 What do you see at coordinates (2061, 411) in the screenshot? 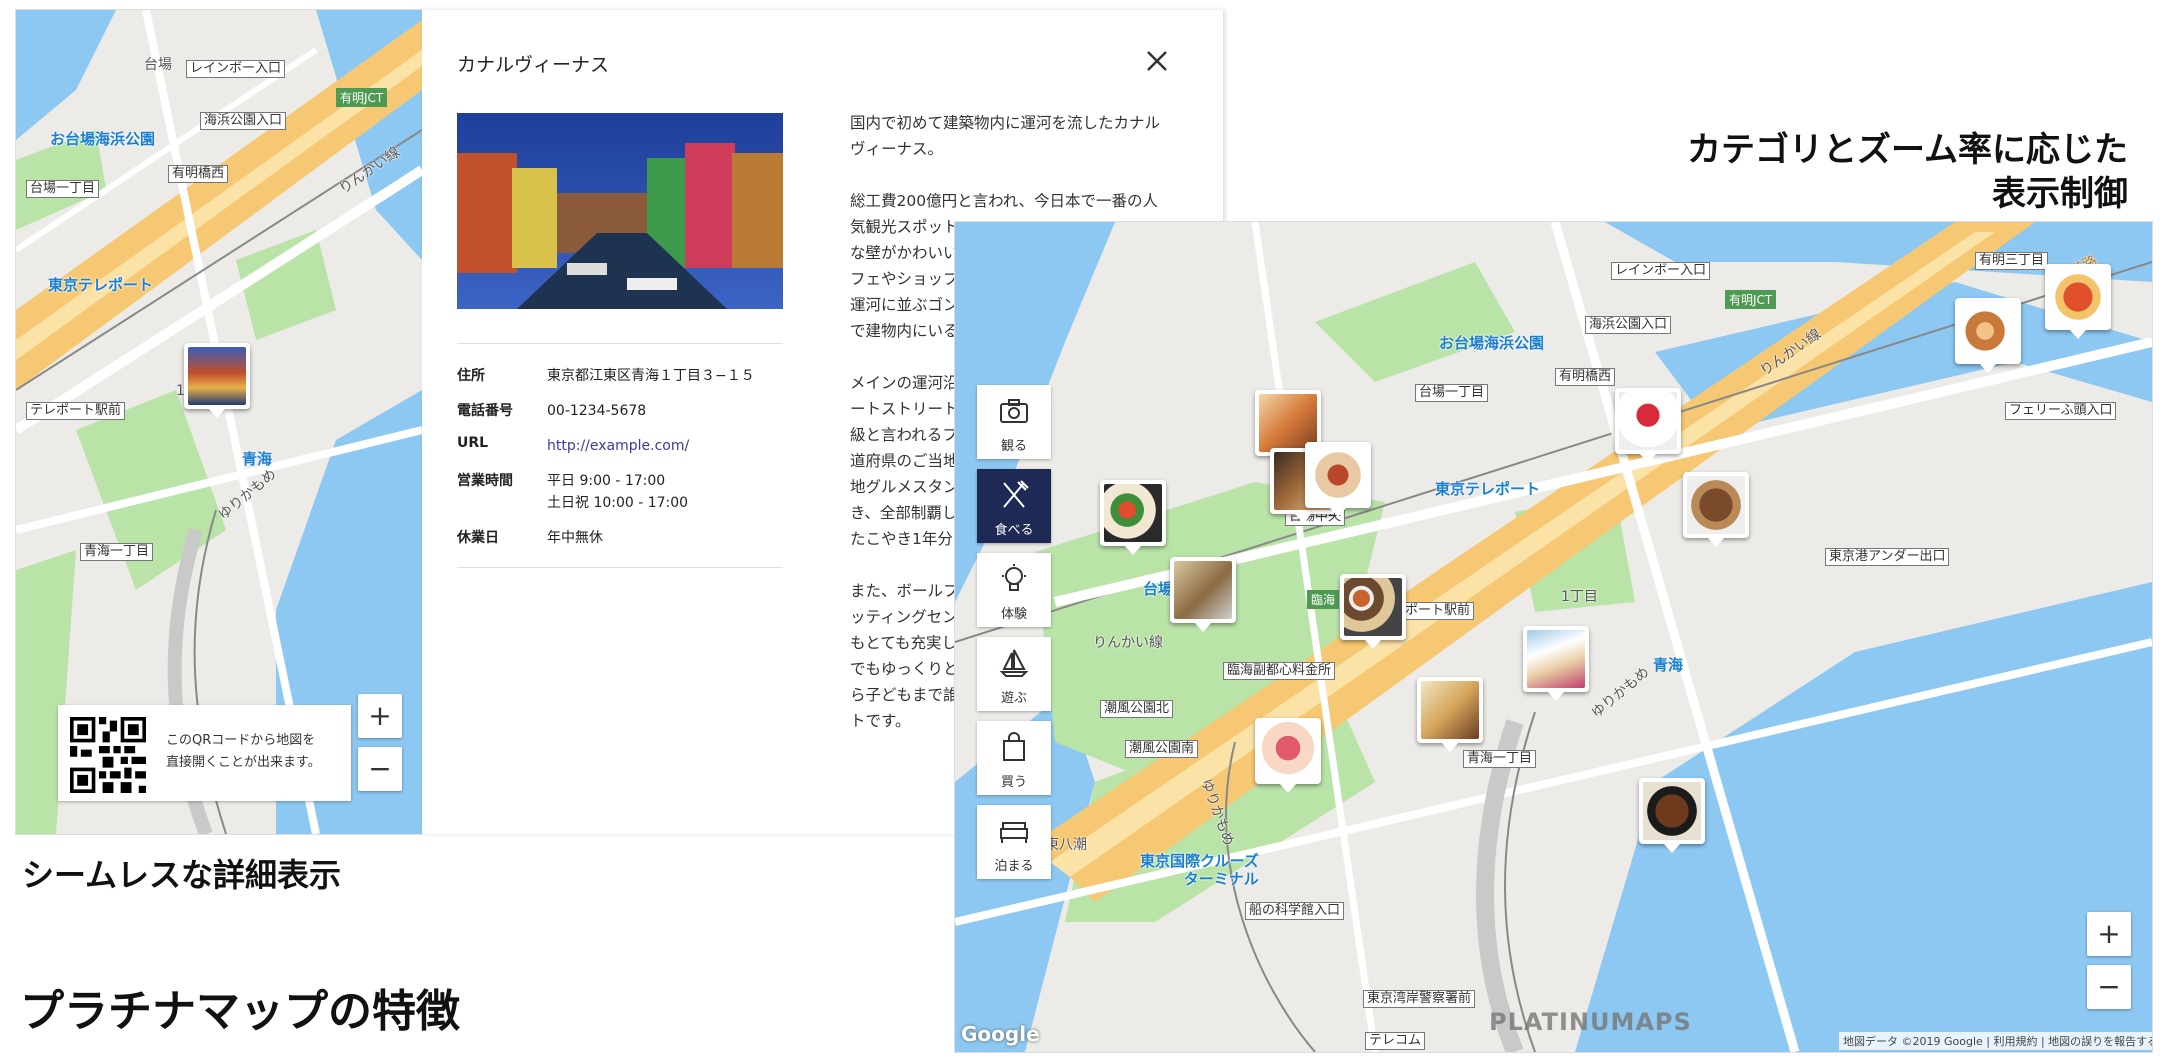
I see `road-label: フェリーふ頭入口` at bounding box center [2061, 411].